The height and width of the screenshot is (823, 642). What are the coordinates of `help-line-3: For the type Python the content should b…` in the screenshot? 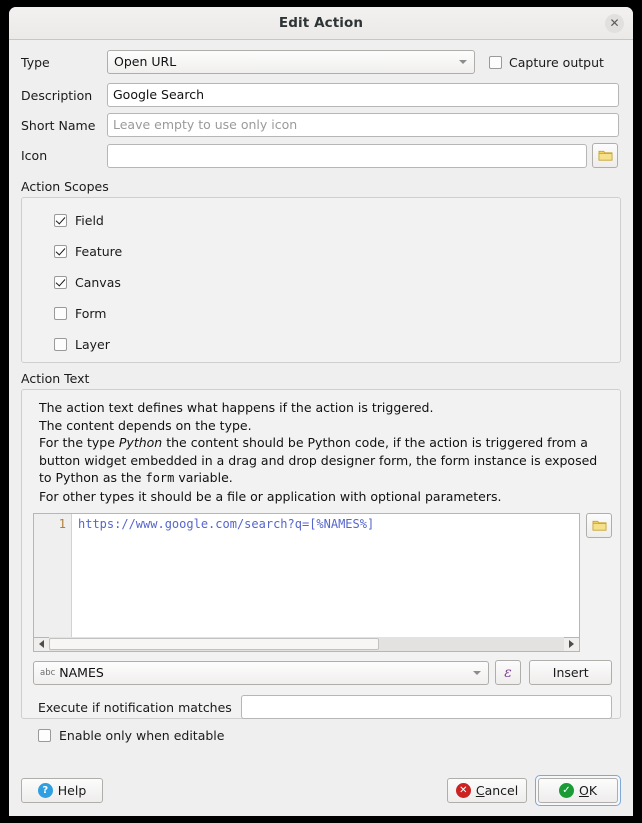 It's located at (322, 461).